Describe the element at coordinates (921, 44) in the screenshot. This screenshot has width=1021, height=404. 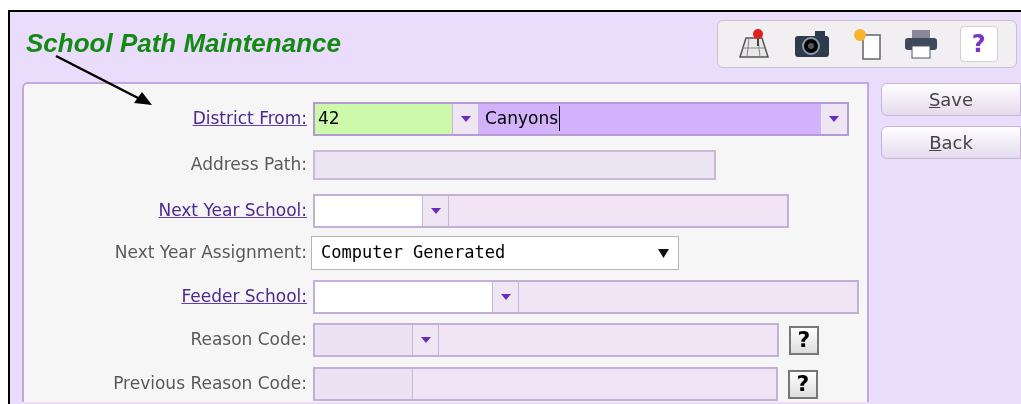
I see `printer-icon` at that location.